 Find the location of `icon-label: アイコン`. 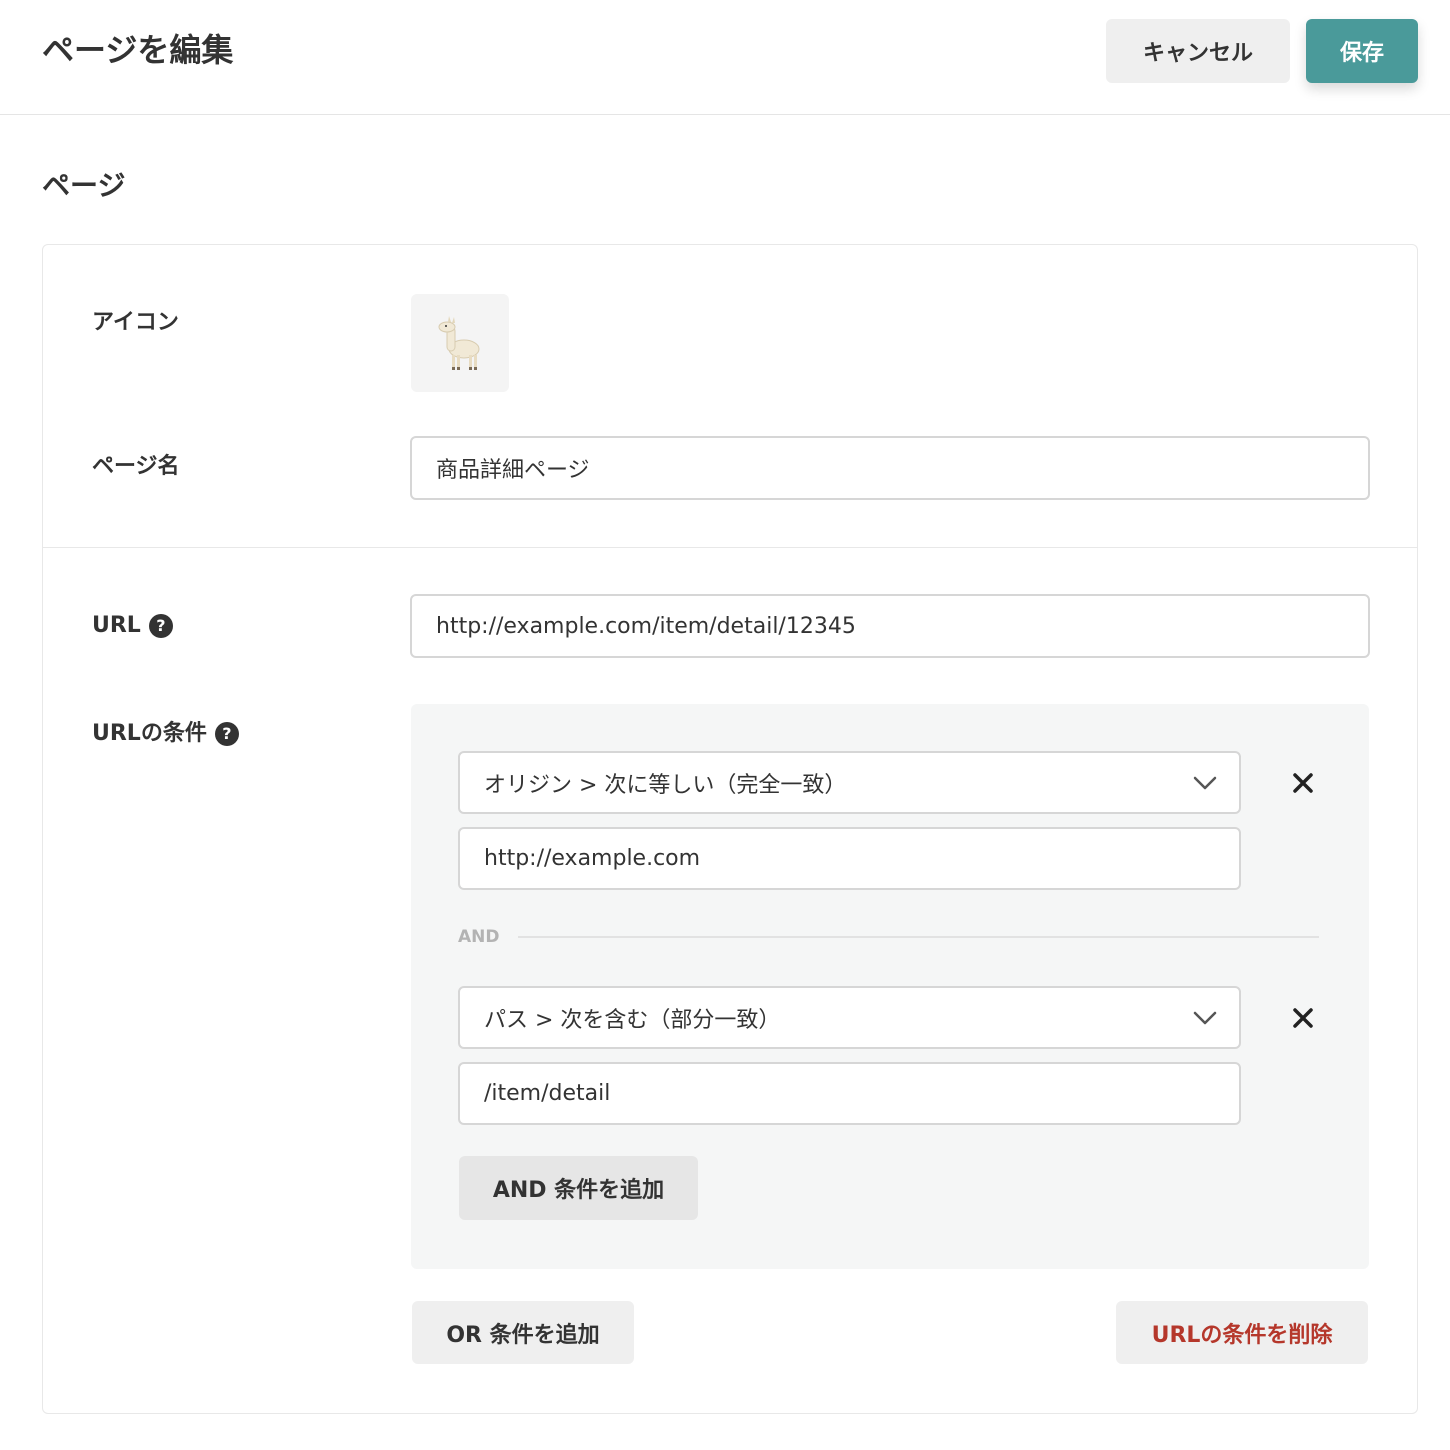

icon-label: アイコン is located at coordinates (135, 323).